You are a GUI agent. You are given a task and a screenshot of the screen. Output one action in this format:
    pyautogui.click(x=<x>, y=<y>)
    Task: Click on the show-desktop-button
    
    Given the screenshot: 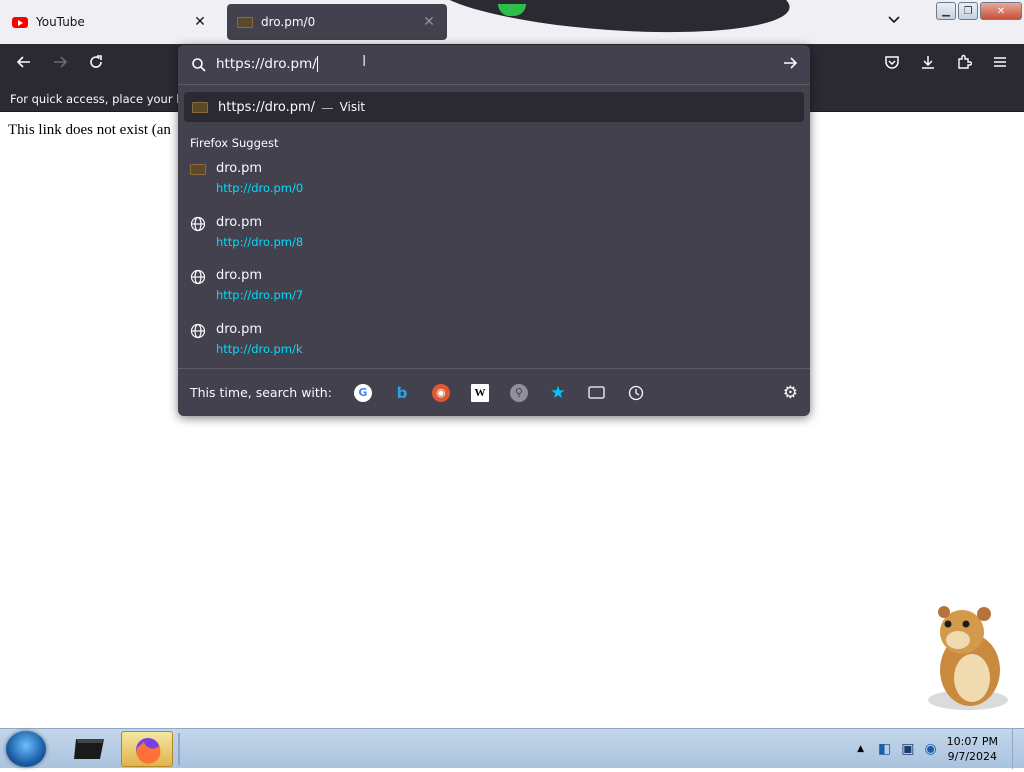 What is the action you would take?
    pyautogui.click(x=1018, y=749)
    